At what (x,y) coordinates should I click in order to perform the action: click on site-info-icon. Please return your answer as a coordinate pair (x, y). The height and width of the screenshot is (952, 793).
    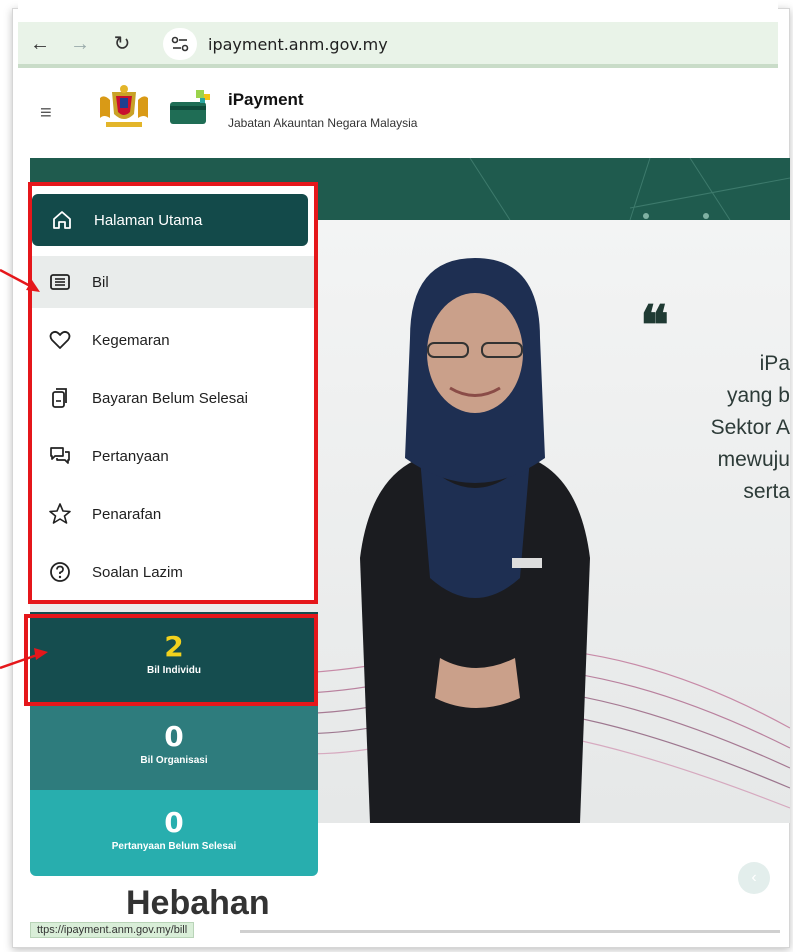
    Looking at the image, I should click on (180, 44).